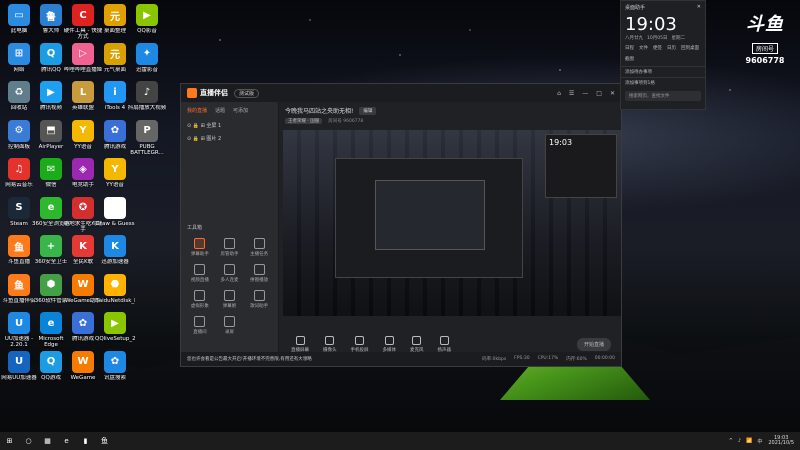 The image size is (800, 450). I want to click on desktop-icon-image: ✪, so click(83, 207).